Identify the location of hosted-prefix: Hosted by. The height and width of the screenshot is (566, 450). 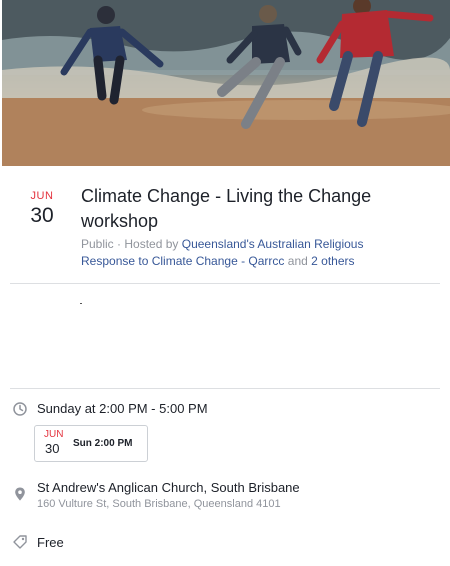
(151, 244).